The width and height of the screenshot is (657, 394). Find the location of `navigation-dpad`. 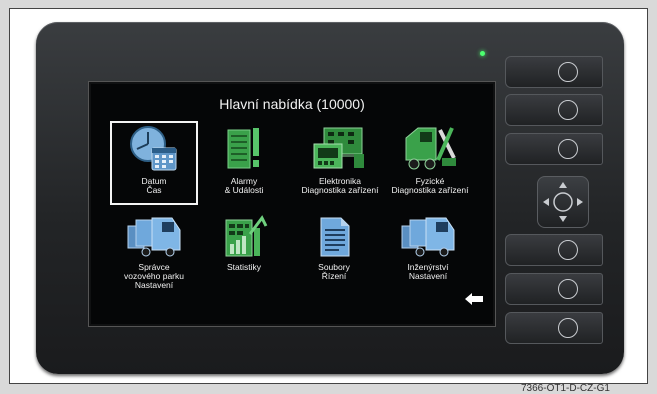

navigation-dpad is located at coordinates (563, 202).